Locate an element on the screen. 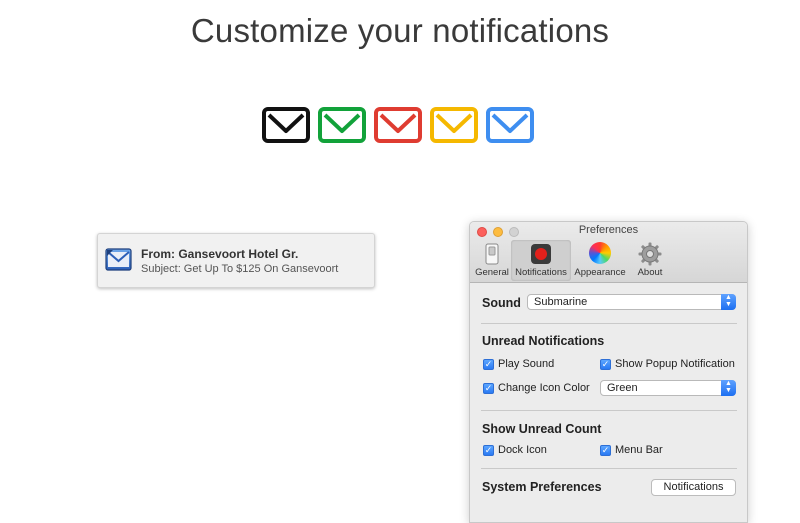 This screenshot has height=523, width=800. toolbar-general-label: General is located at coordinates (492, 272).